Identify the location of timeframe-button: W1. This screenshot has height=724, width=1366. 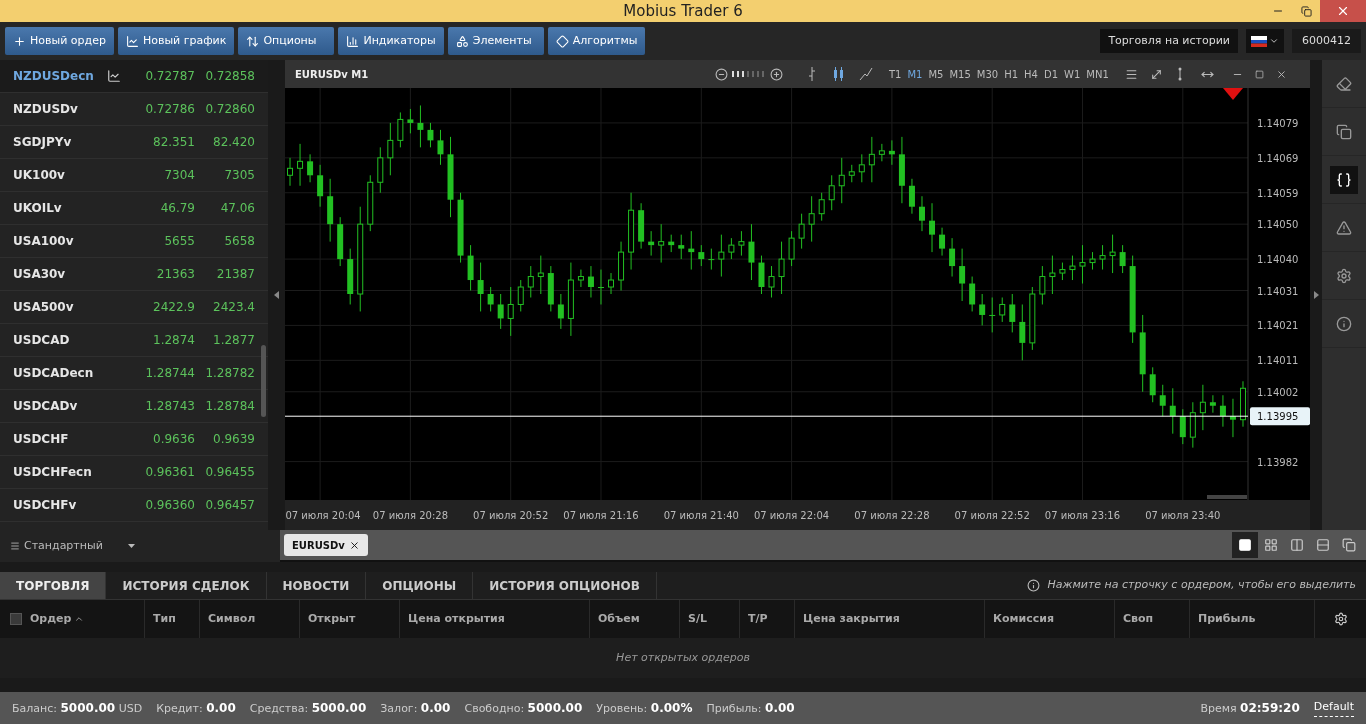
(1072, 74).